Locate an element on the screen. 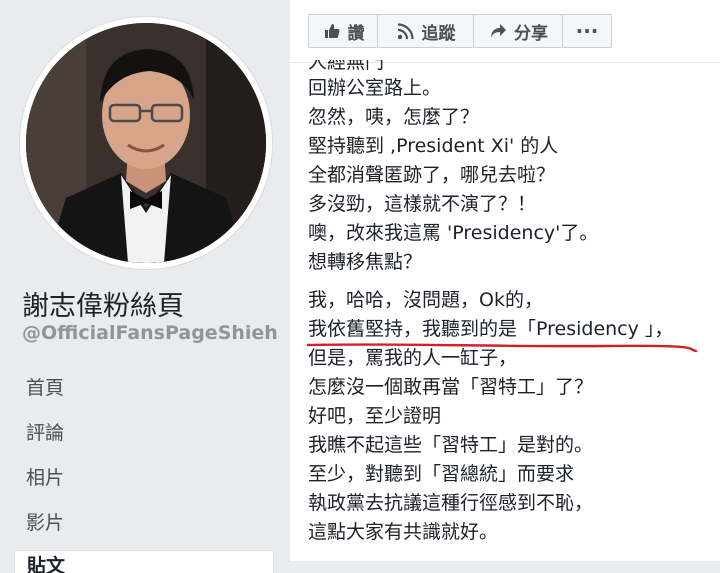 This screenshot has width=720, height=573. highlighted-phrase: 我依舊堅持，我聽到的是「Presidency 」， is located at coordinates (502, 334).